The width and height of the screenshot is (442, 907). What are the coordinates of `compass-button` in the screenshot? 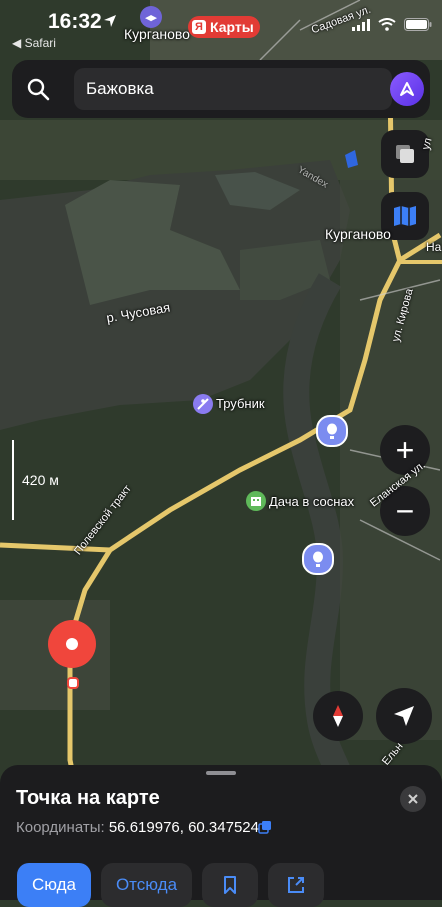 It's located at (338, 716).